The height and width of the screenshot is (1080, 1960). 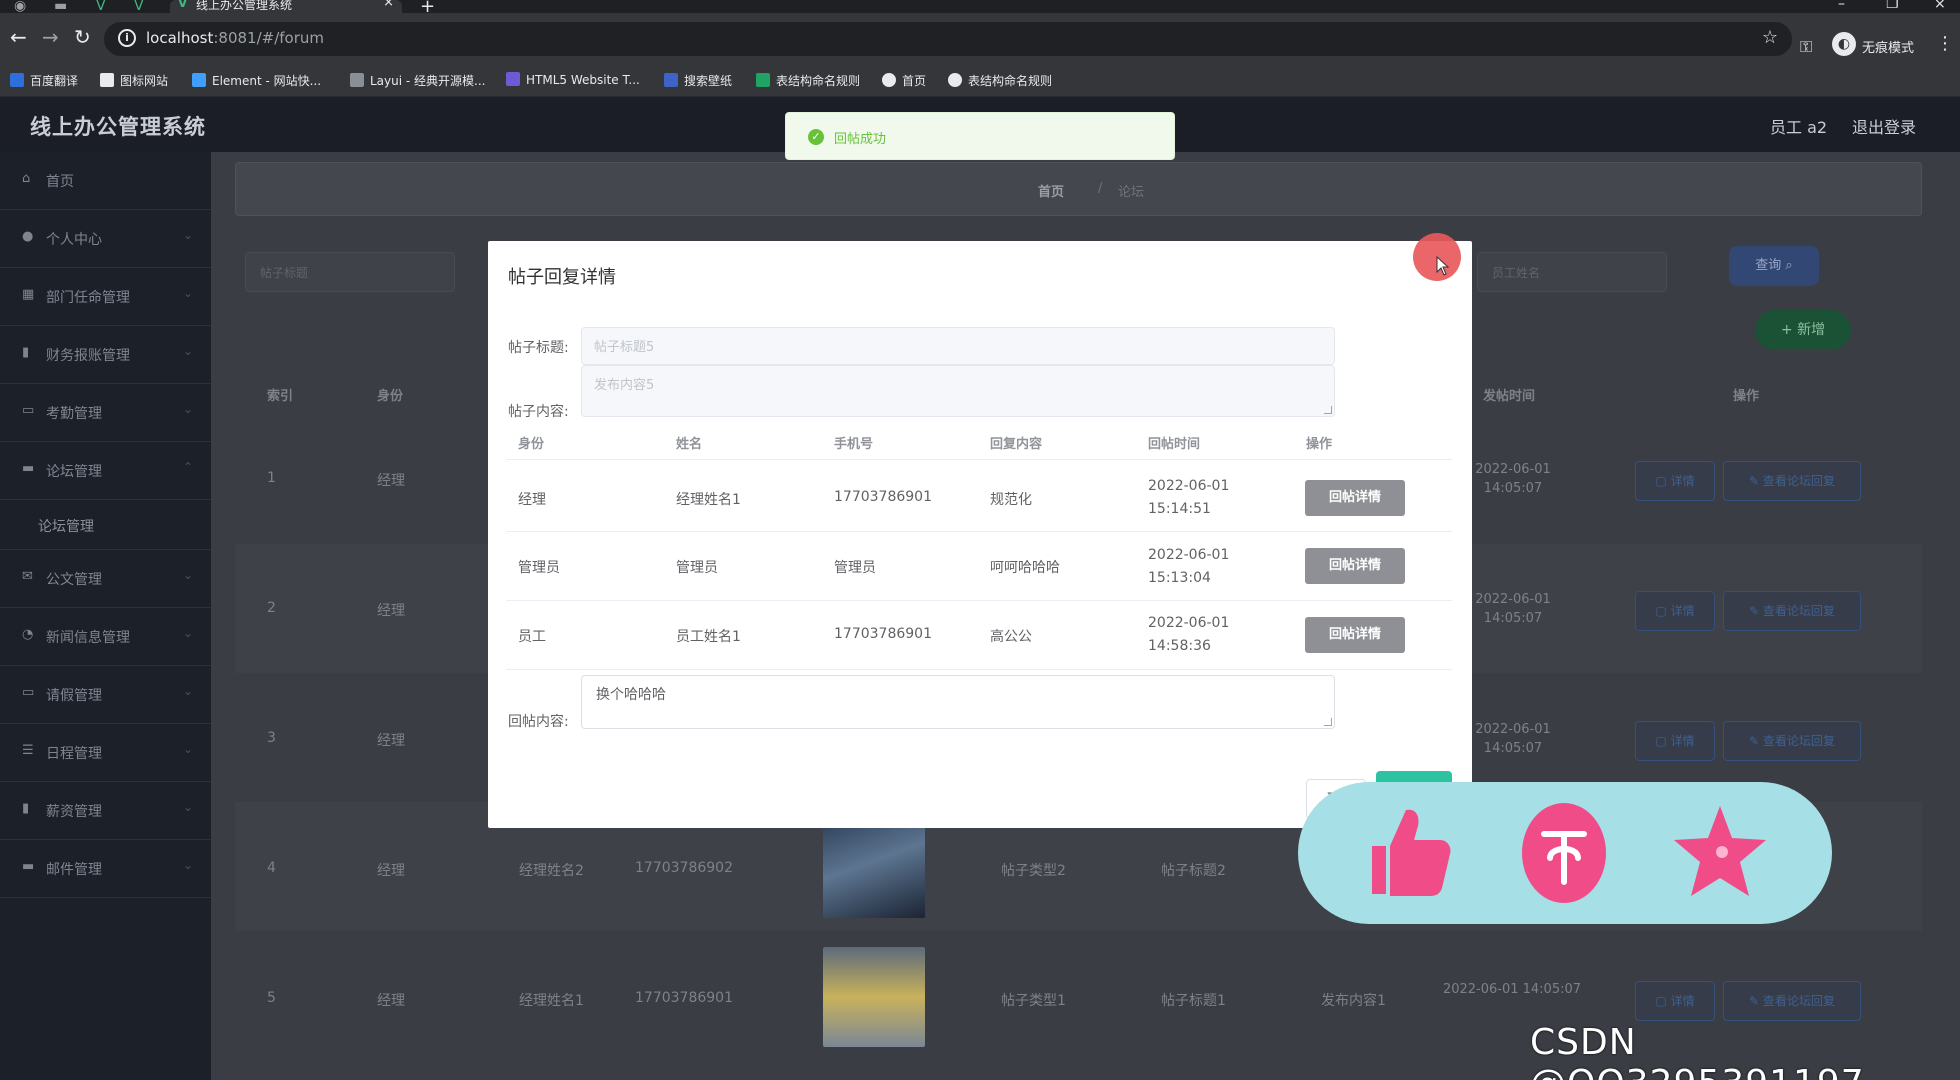 I want to click on reply-header-content: 回复内容, so click(x=1016, y=444).